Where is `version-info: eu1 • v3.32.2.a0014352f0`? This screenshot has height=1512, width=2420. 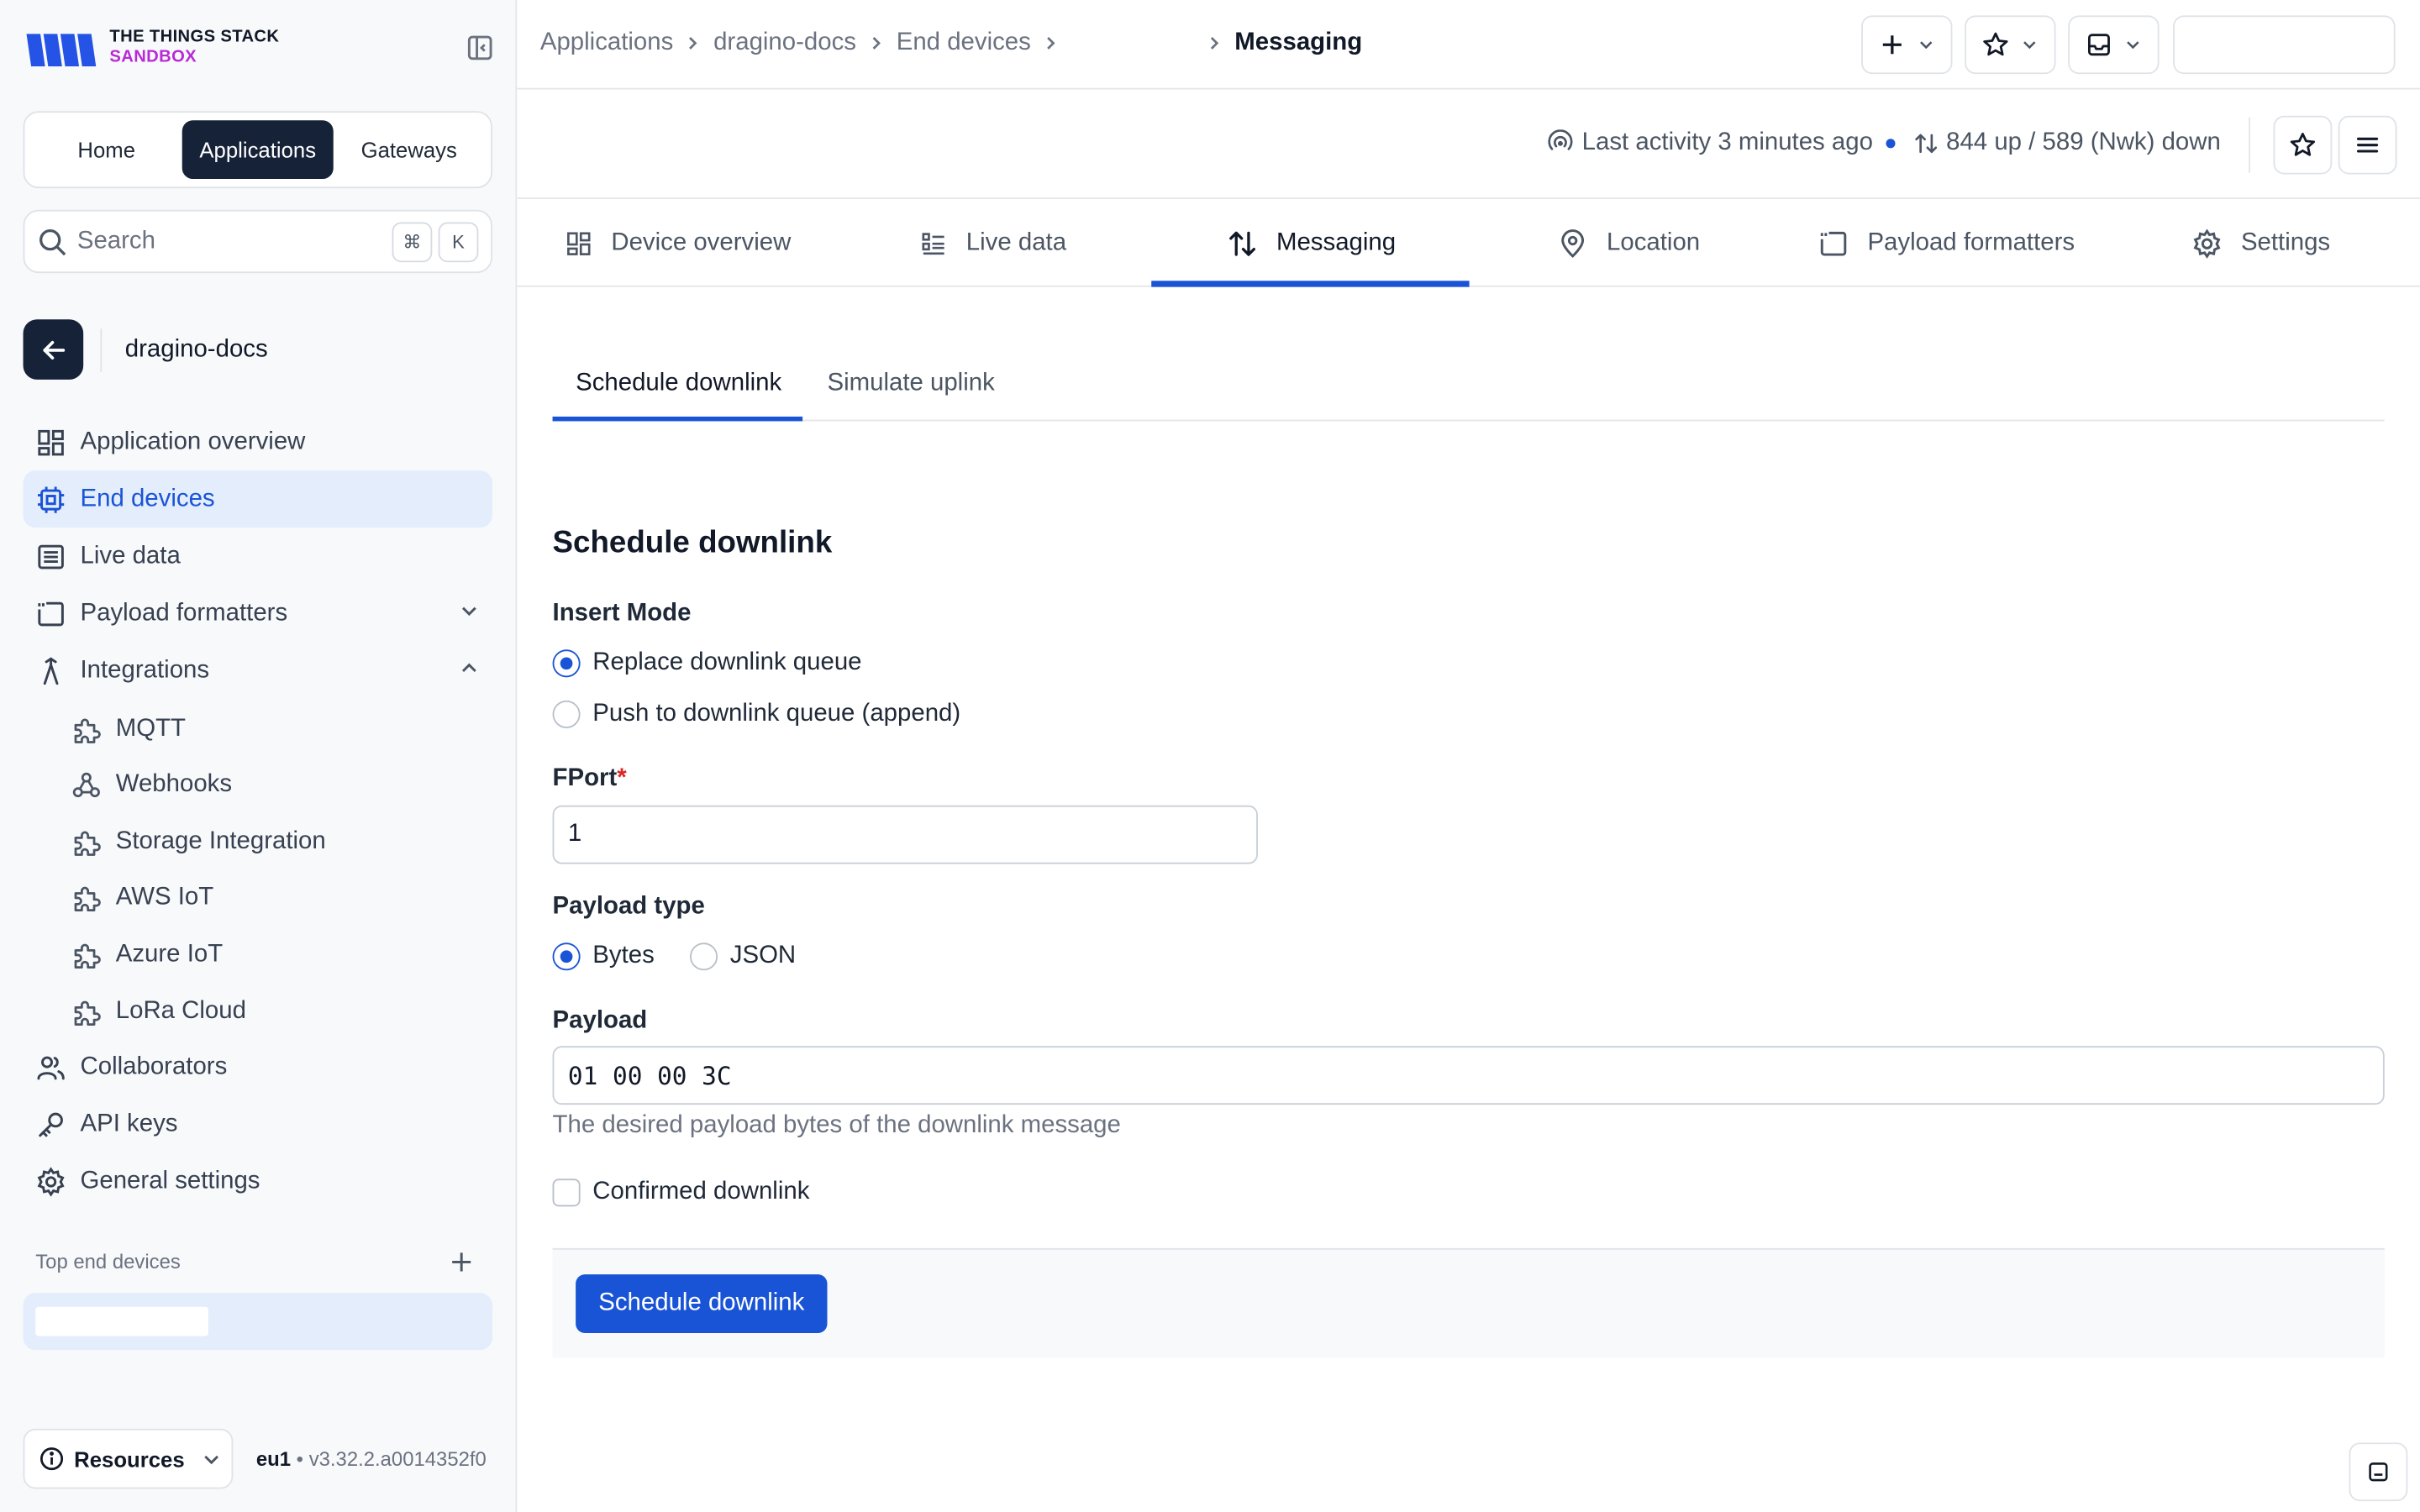
version-info: eu1 • v3.32.2.a0014352f0 is located at coordinates (371, 1458).